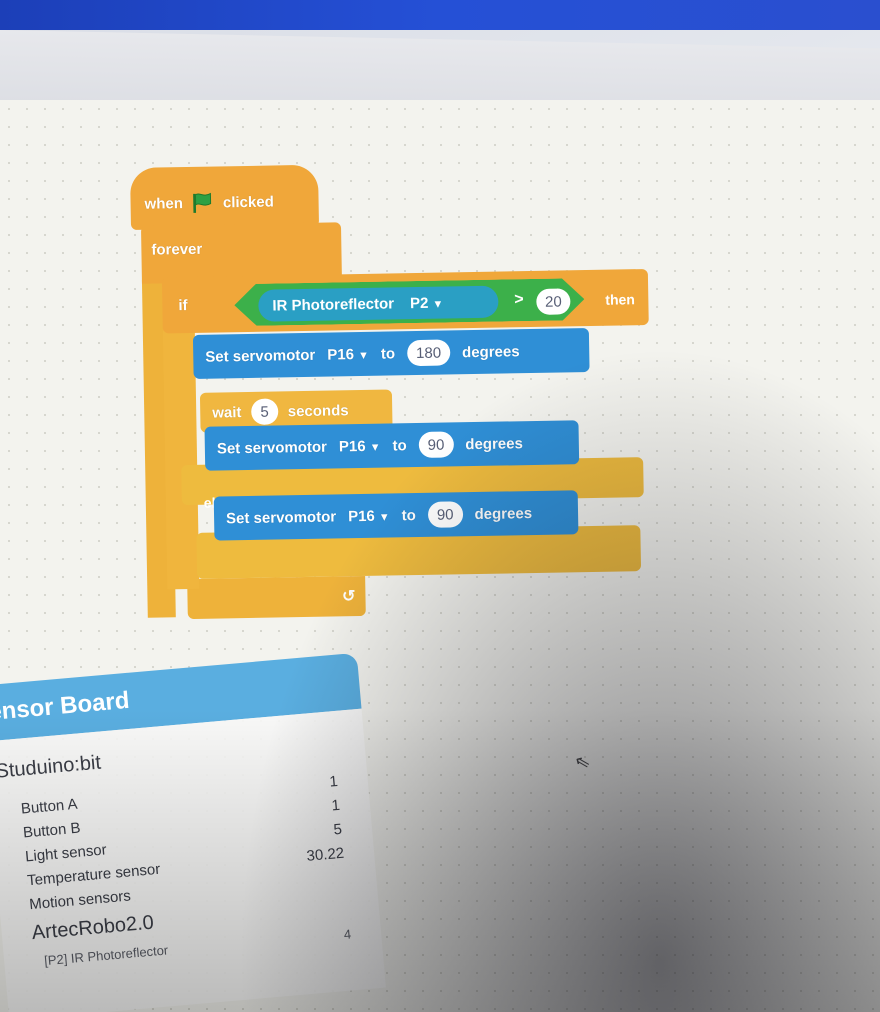 This screenshot has height=1012, width=880. What do you see at coordinates (553, 301) in the screenshot?
I see `threshold-input: 20` at bounding box center [553, 301].